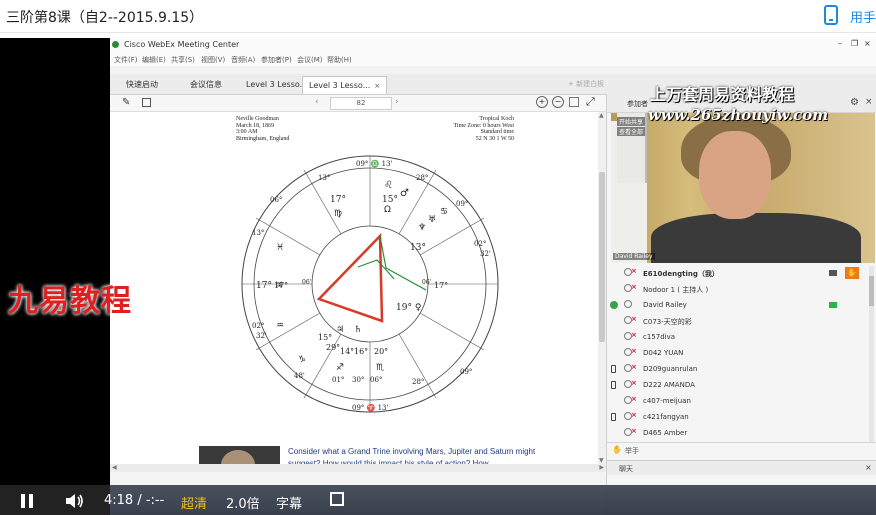 The image size is (876, 515). I want to click on menu-file: 文件(F), so click(126, 60).